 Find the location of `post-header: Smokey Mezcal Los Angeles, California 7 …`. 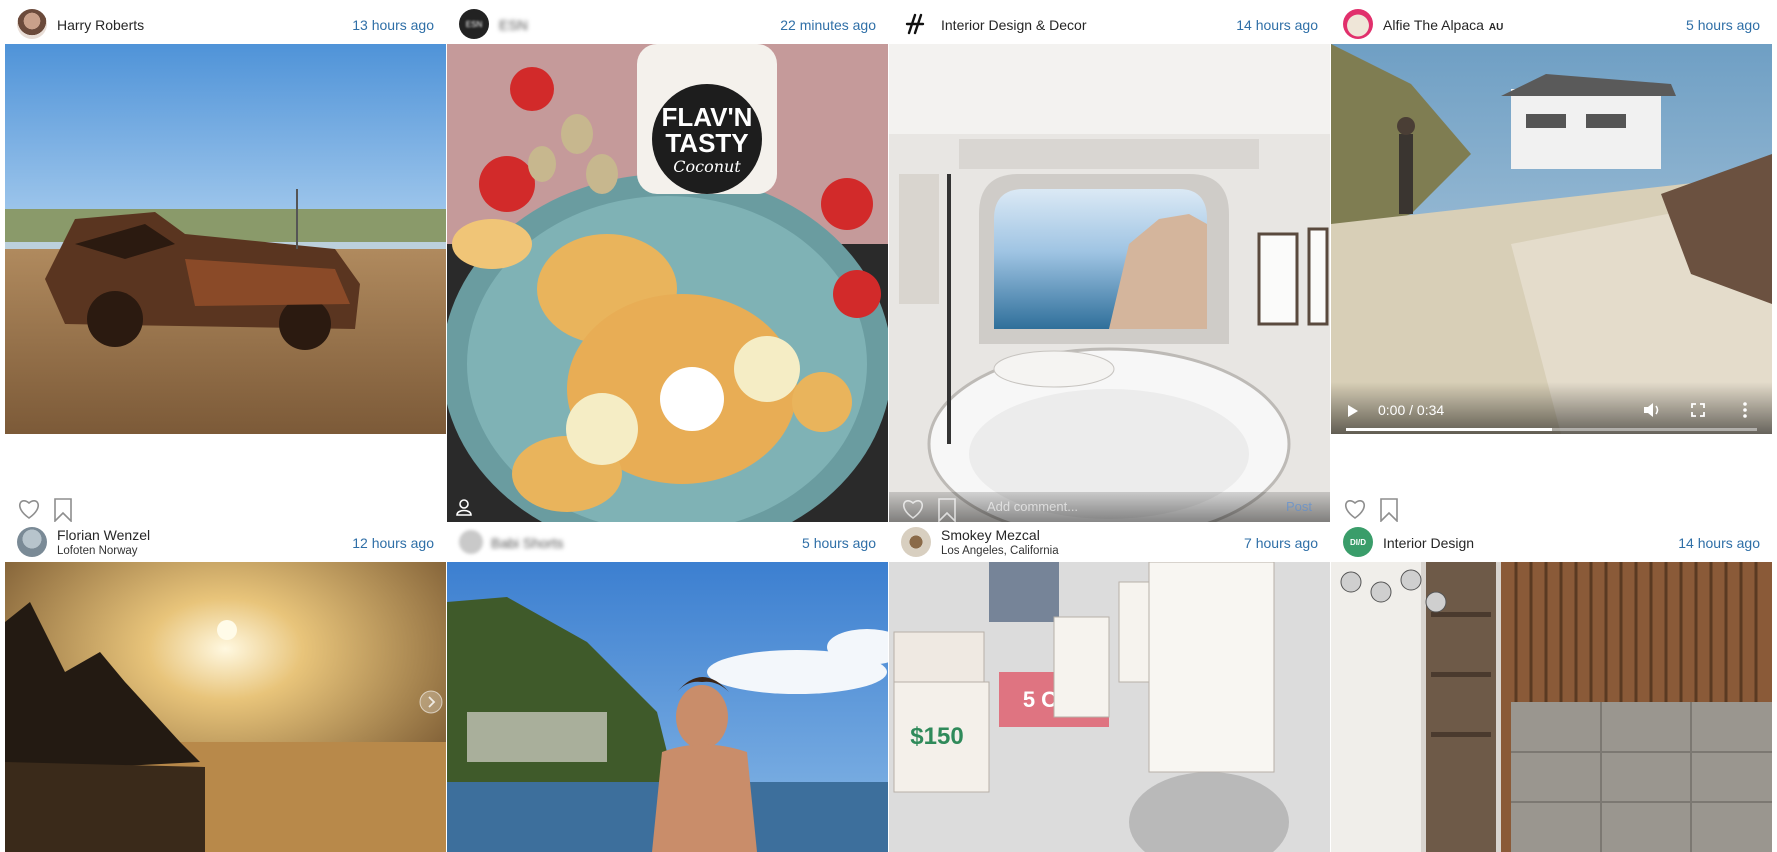

post-header: Smokey Mezcal Los Angeles, California 7 … is located at coordinates (1109, 542).